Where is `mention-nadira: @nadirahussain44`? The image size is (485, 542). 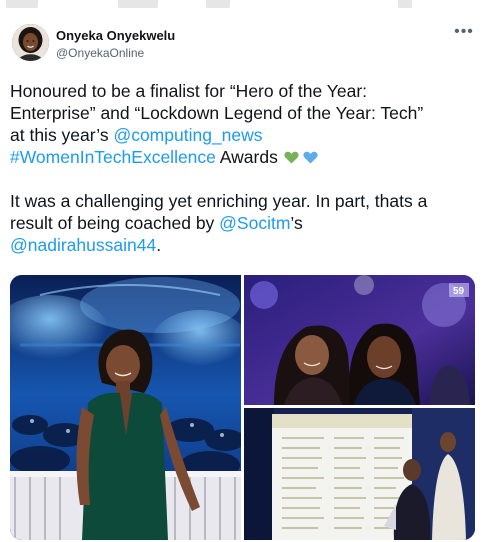
mention-nadira: @nadirahussain44 is located at coordinates (83, 245).